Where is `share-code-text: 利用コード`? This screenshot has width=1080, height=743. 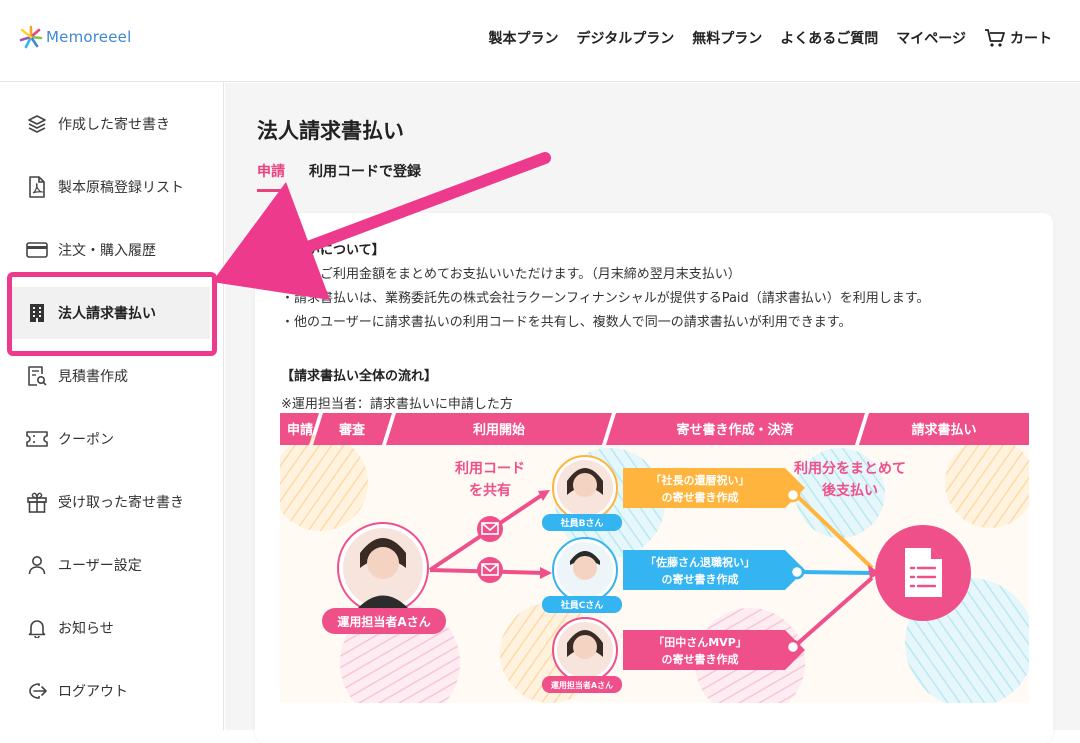 share-code-text: 利用コード is located at coordinates (490, 468).